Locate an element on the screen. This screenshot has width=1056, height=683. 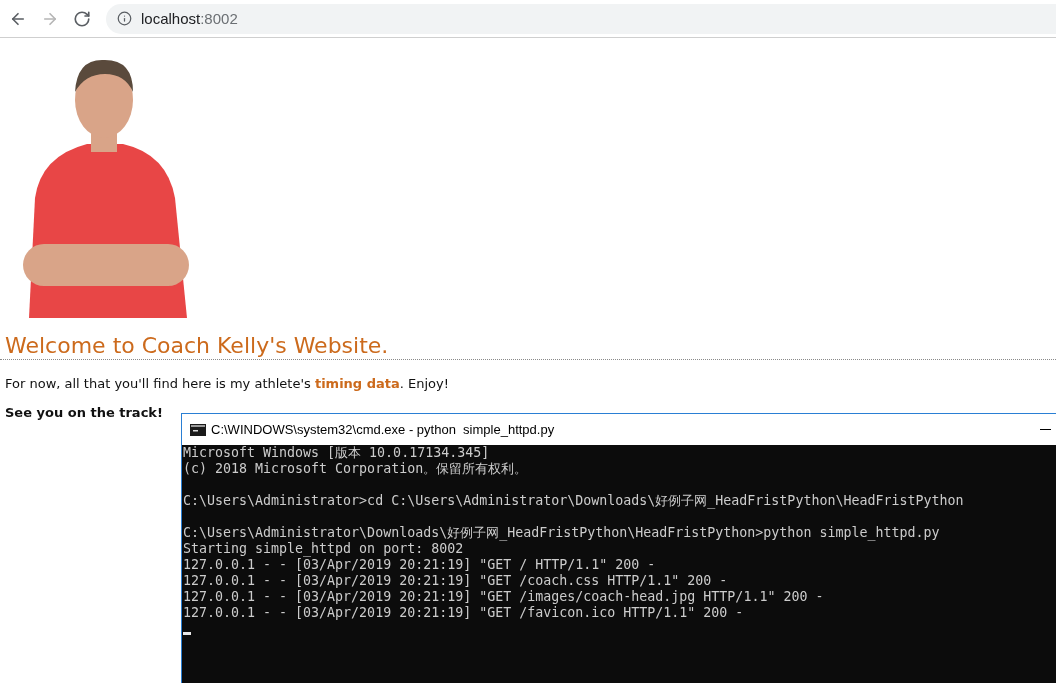
intro-paragraph: For now, all that you'll find here is my athlete's timing data. Enjoy! is located at coordinates (227, 383).